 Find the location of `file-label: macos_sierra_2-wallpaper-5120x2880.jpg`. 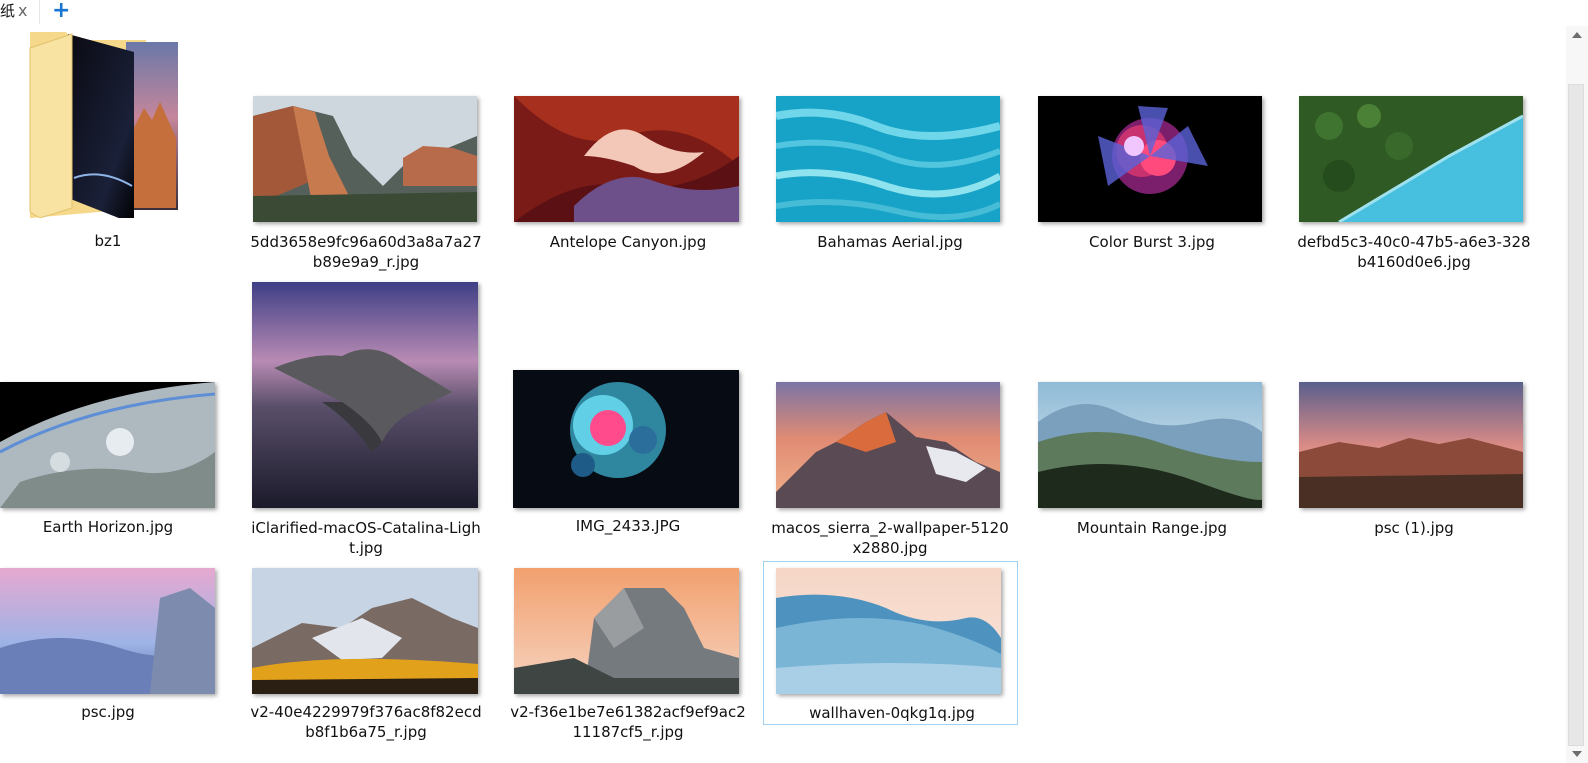

file-label: macos_sierra_2-wallpaper-5120x2880.jpg is located at coordinates (890, 538).